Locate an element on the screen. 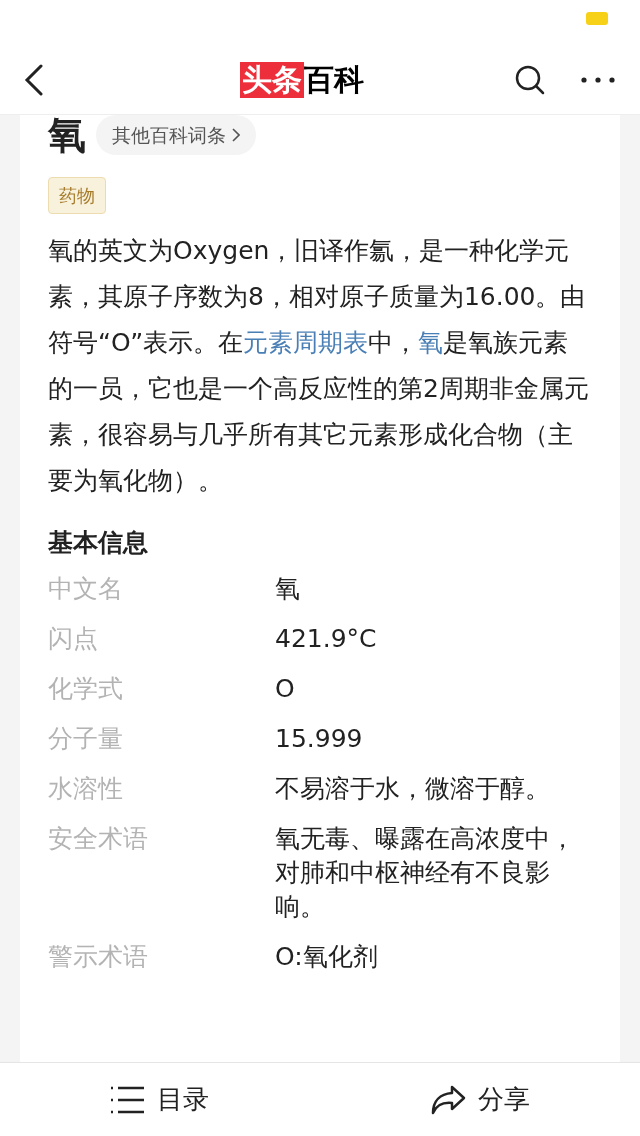  info-label: 中文名 is located at coordinates (86, 589).